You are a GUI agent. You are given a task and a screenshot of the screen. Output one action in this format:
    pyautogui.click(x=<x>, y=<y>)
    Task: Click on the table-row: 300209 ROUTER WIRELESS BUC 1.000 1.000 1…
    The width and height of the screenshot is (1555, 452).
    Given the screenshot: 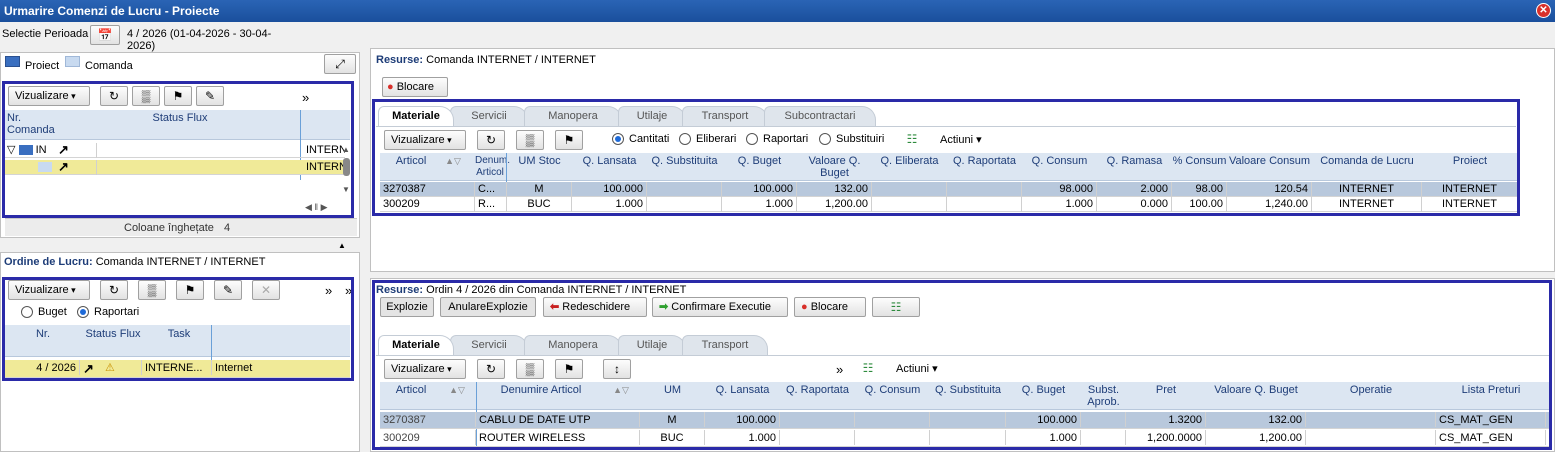 What is the action you would take?
    pyautogui.click(x=966, y=438)
    